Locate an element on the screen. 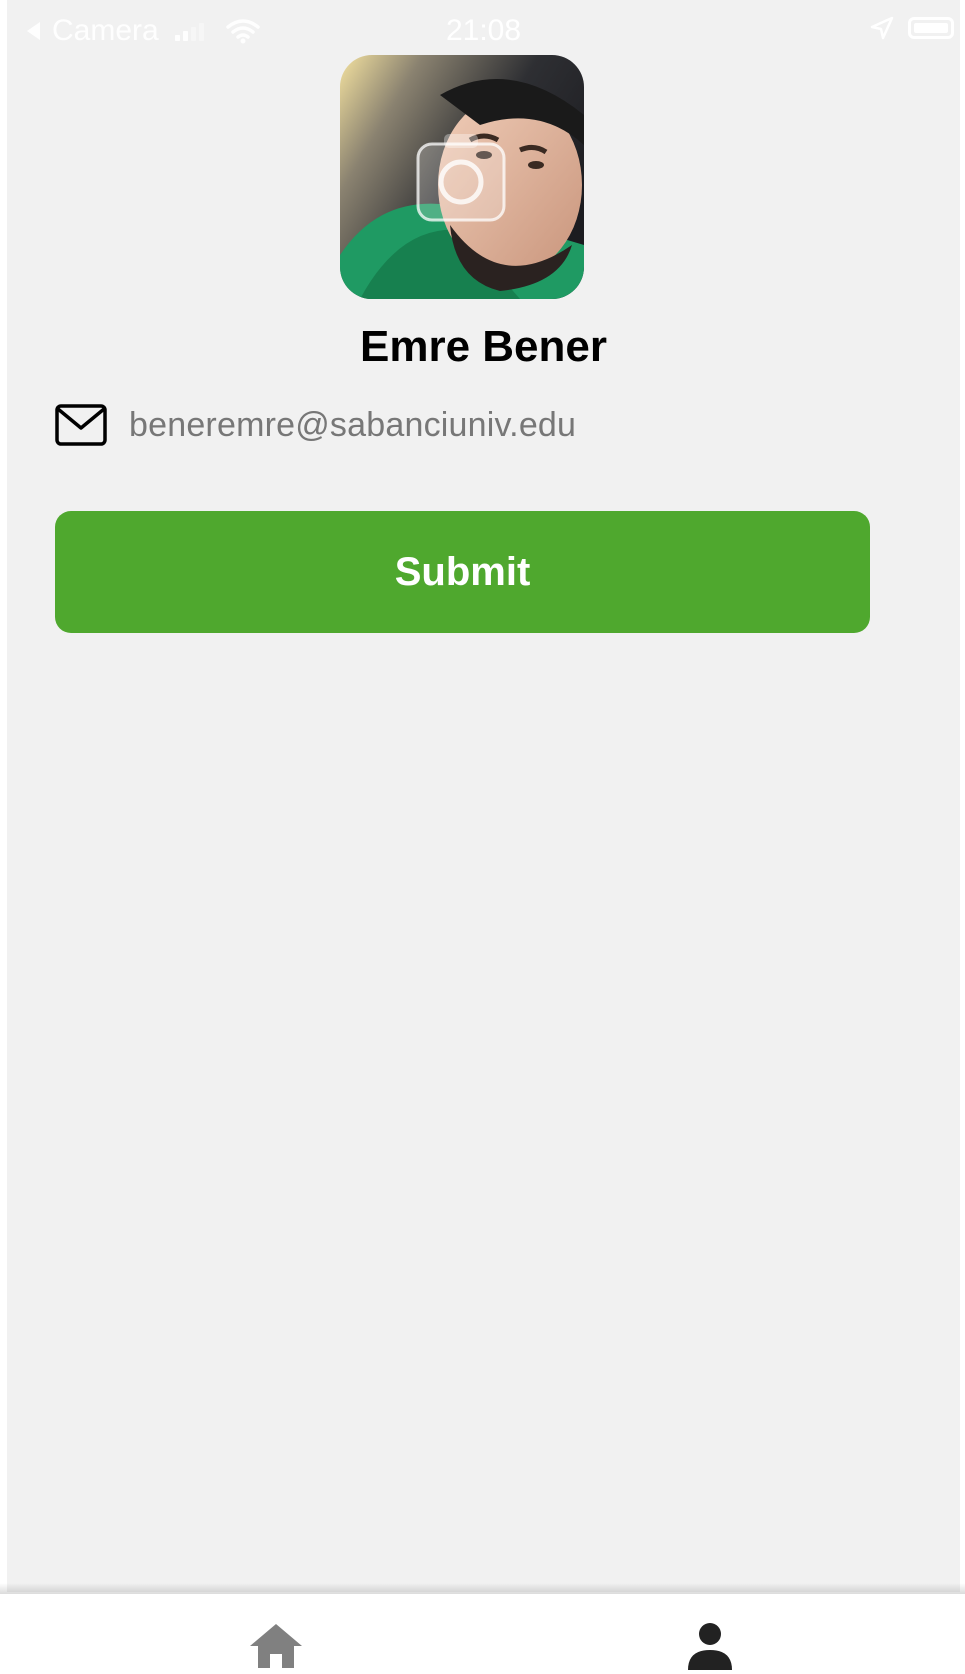 The width and height of the screenshot is (965, 1674). mail-icon is located at coordinates (81, 425).